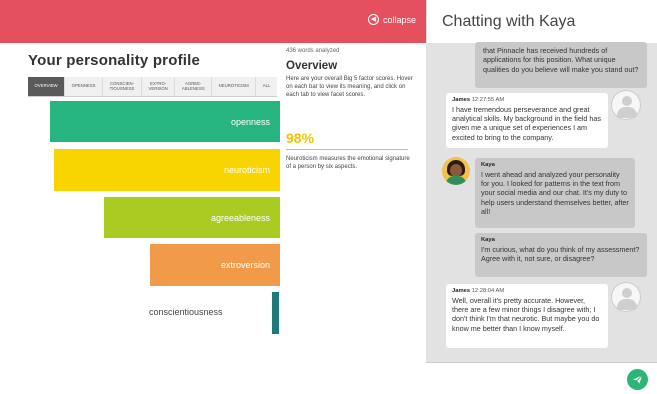 This screenshot has height=394, width=657. Describe the element at coordinates (488, 291) in the screenshot. I see `message-time: 12:28:04 AM` at that location.